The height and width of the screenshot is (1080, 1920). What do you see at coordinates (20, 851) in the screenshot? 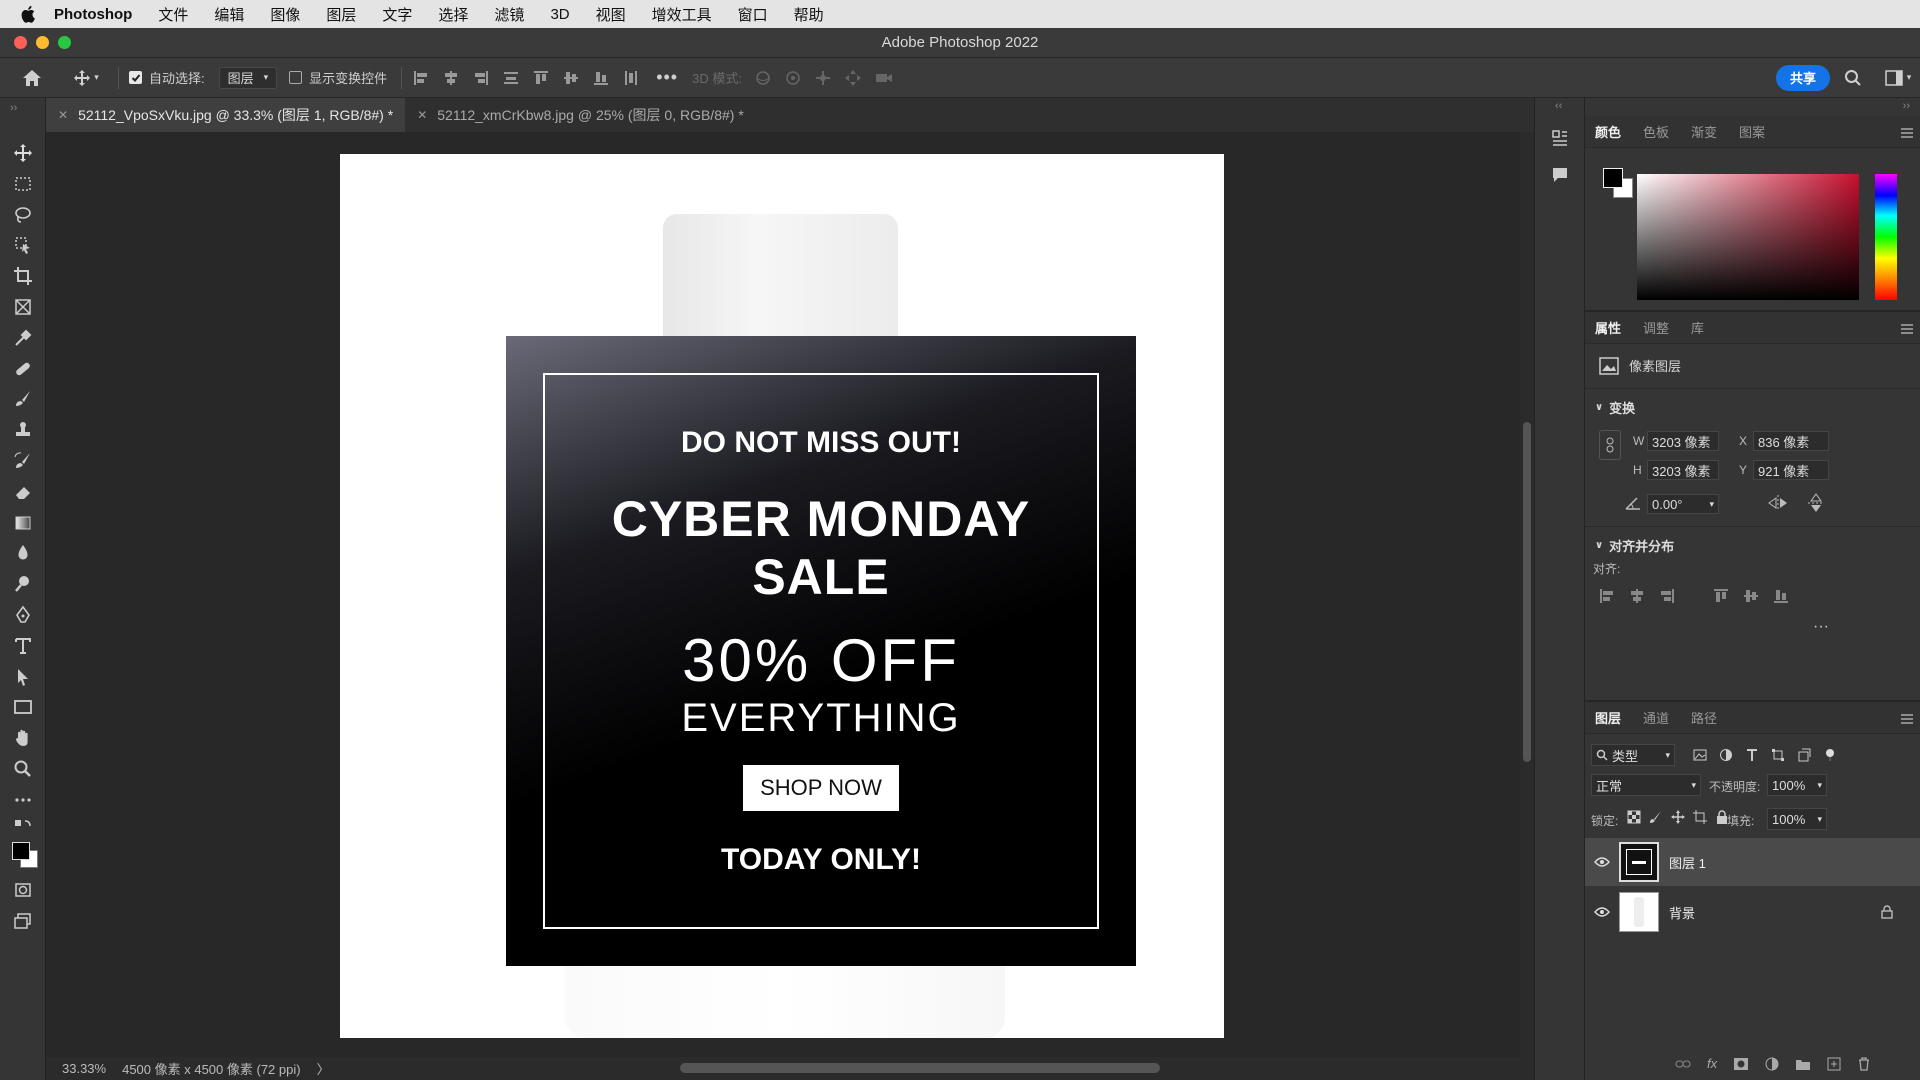
I see `foreground-color-swatch` at bounding box center [20, 851].